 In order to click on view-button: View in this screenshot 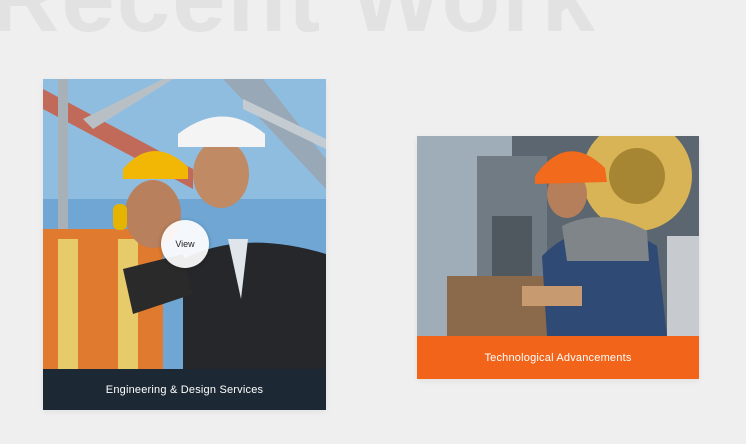, I will do `click(185, 244)`.